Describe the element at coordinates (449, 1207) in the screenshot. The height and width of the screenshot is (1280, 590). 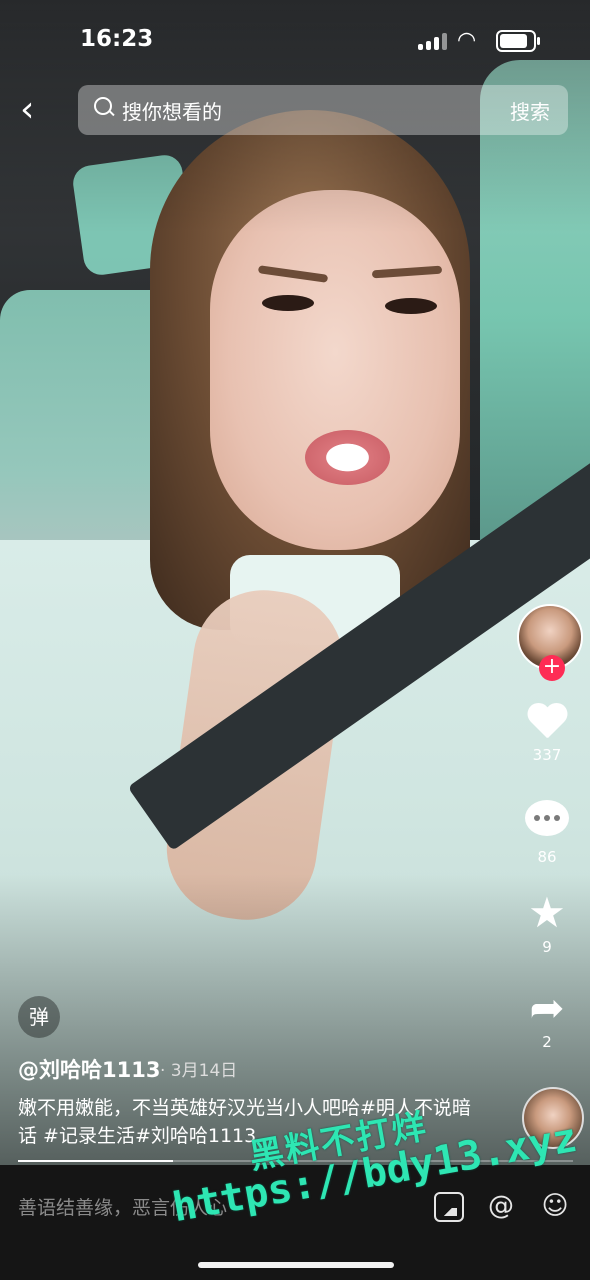
I see `image-icon` at that location.